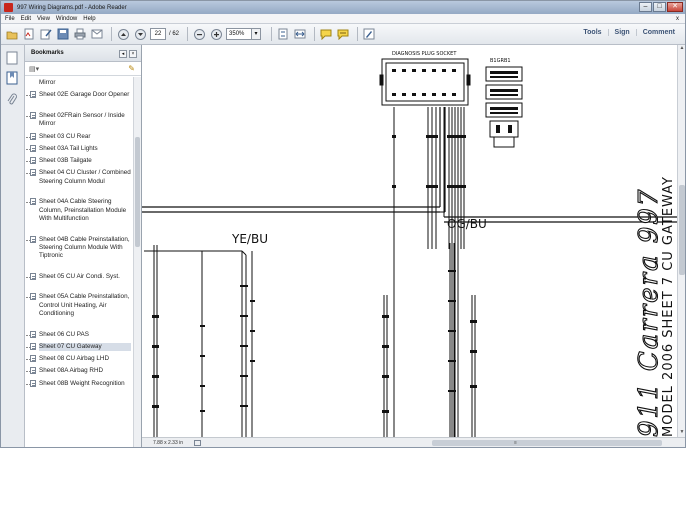 The image size is (694, 508). What do you see at coordinates (83, 53) in the screenshot?
I see `bookmarks-header: Bookmarks ◂ ×` at bounding box center [83, 53].